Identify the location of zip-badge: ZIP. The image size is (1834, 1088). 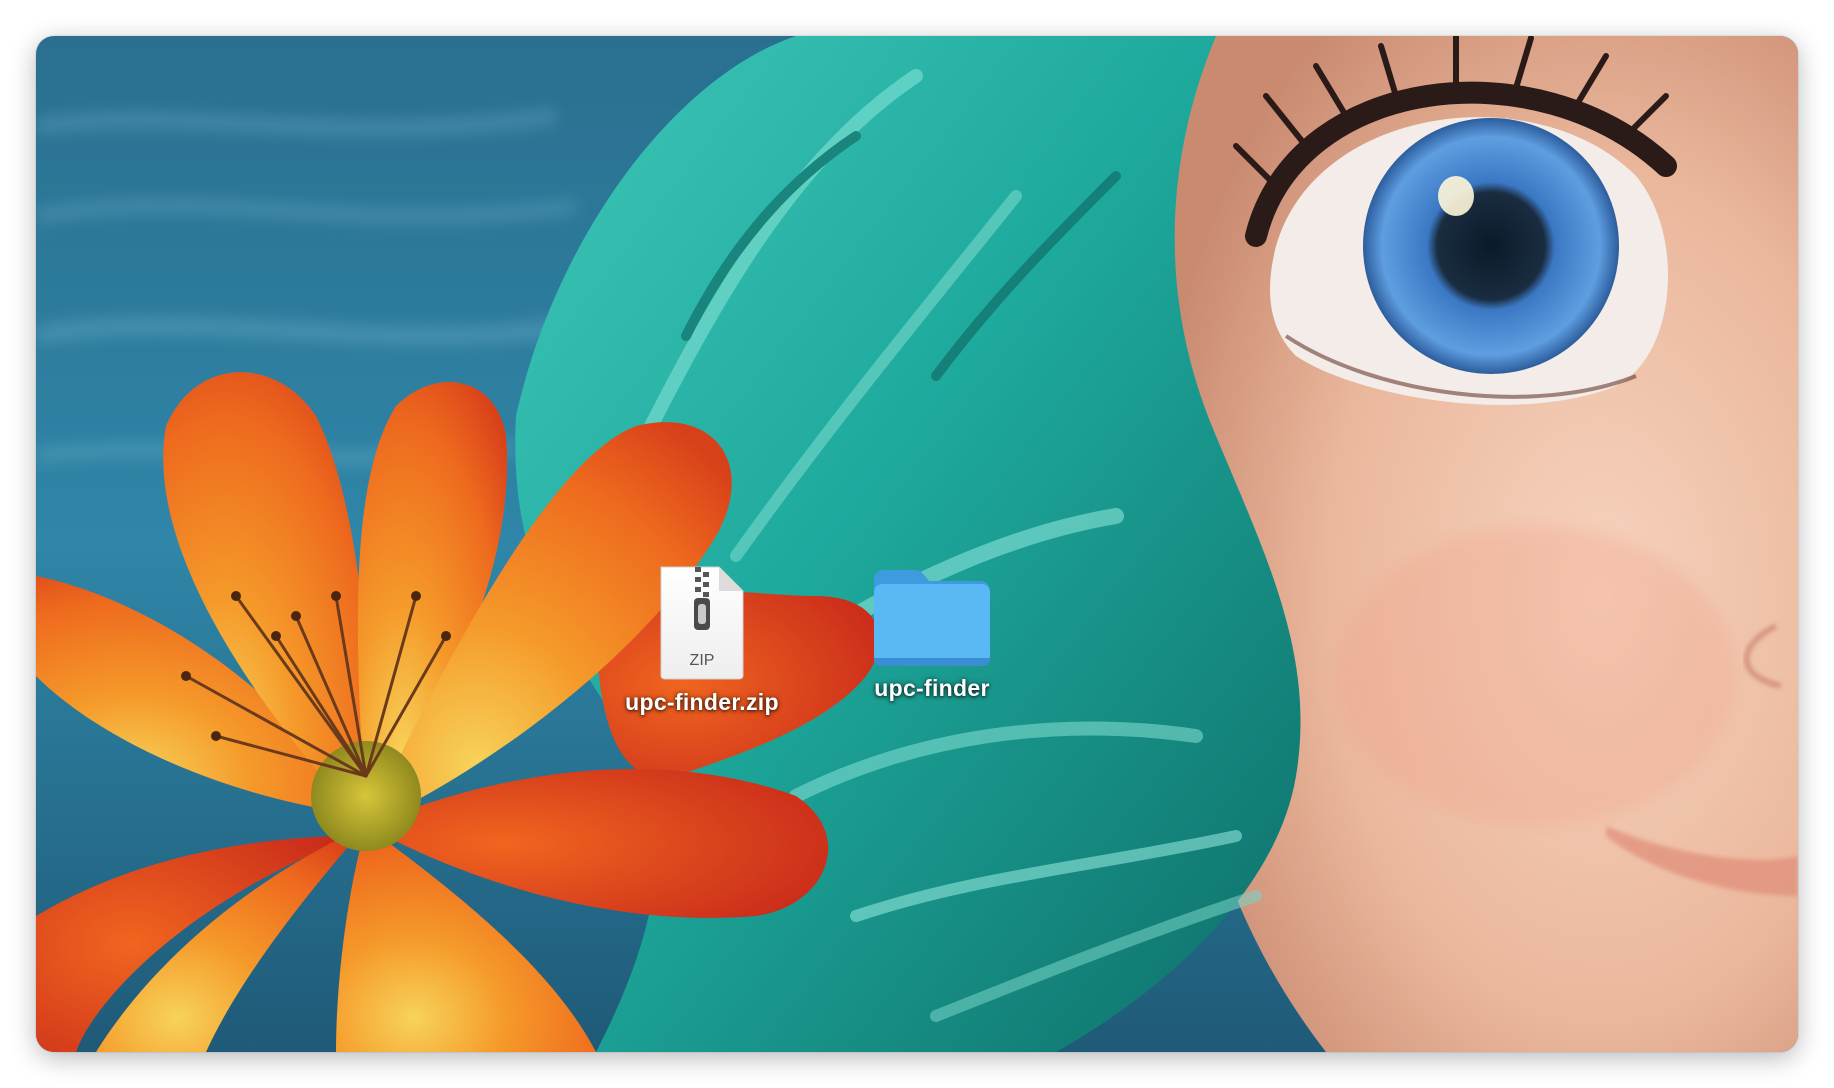
(702, 660).